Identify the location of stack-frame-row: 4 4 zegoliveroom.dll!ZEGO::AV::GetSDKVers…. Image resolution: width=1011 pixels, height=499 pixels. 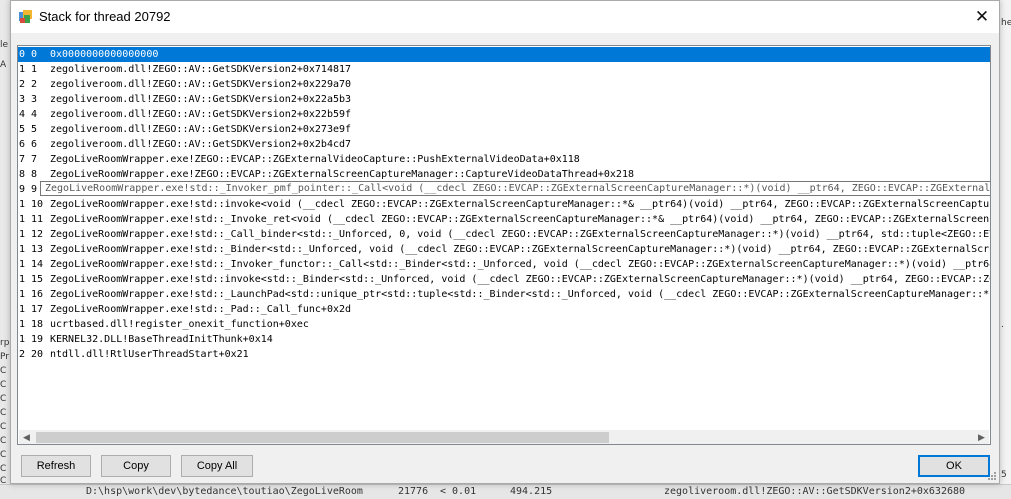
(504, 114).